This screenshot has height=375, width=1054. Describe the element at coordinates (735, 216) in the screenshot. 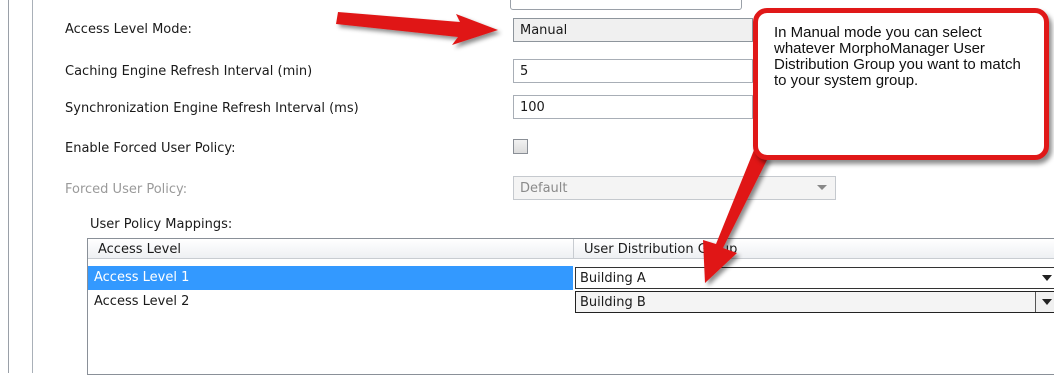

I see `red-arrow-to-mapping` at that location.